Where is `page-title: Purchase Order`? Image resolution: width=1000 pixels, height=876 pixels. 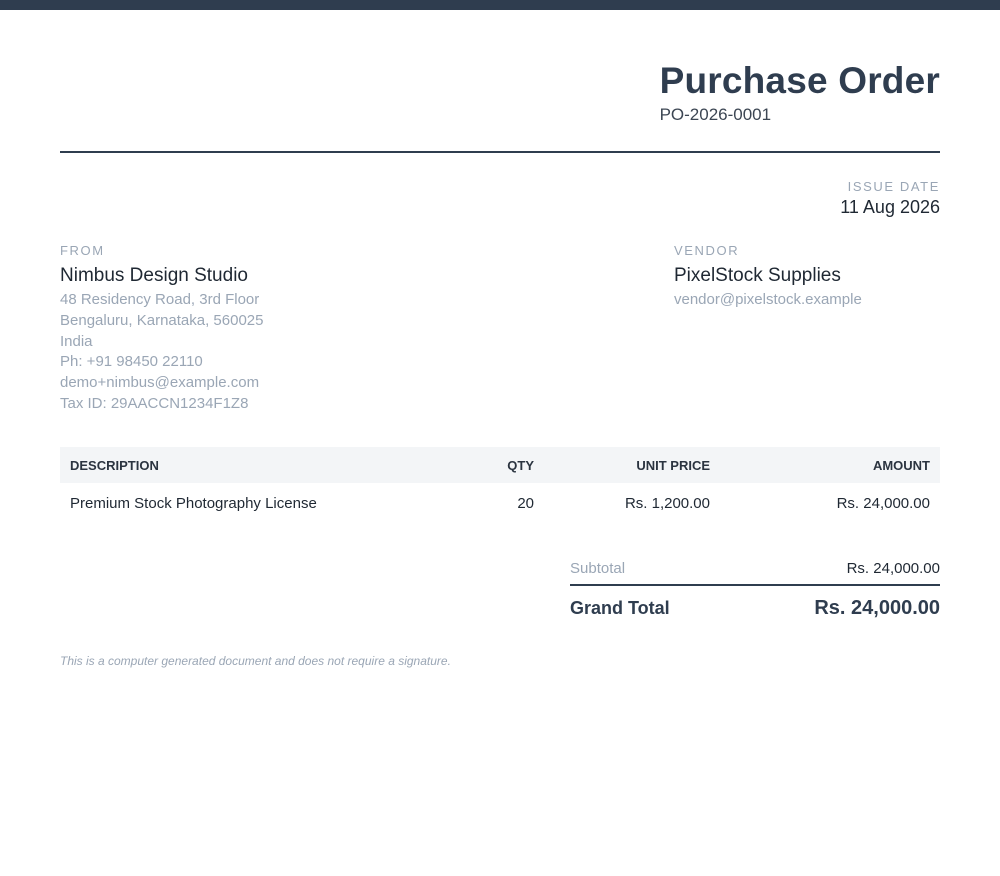 page-title: Purchase Order is located at coordinates (799, 80).